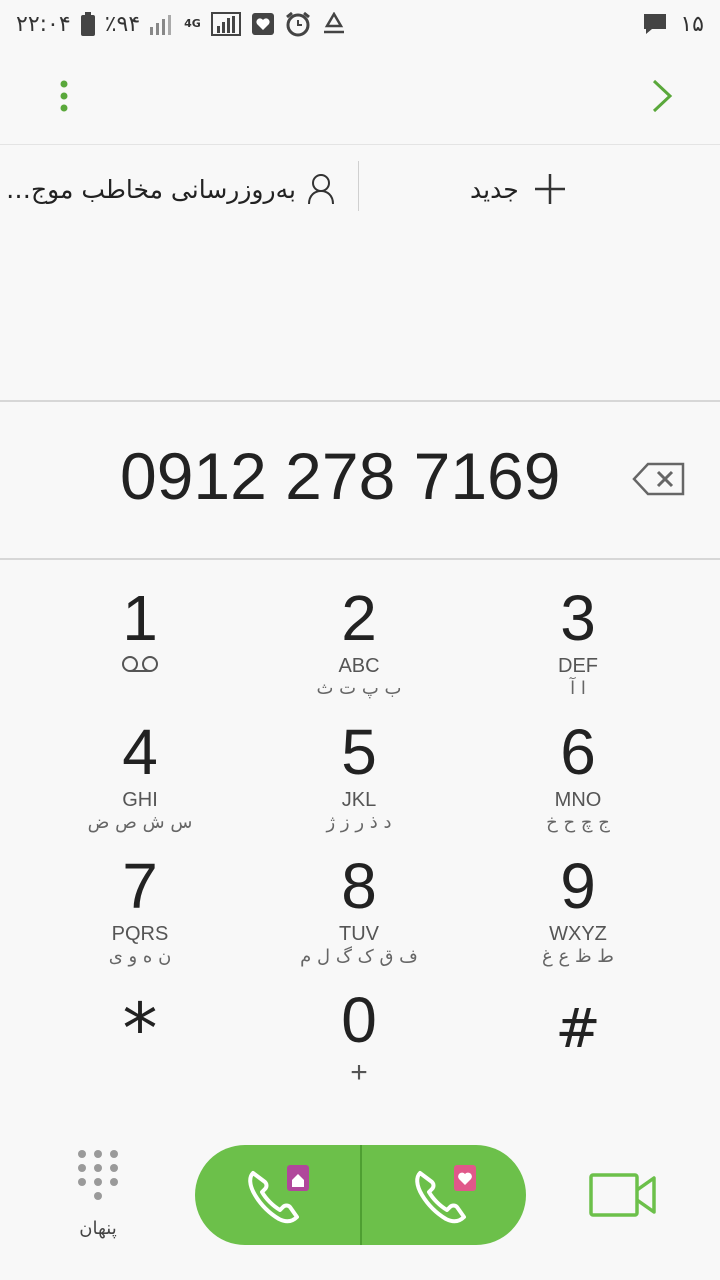 Image resolution: width=720 pixels, height=1280 pixels. What do you see at coordinates (359, 934) in the screenshot?
I see `key-letters: TUV` at bounding box center [359, 934].